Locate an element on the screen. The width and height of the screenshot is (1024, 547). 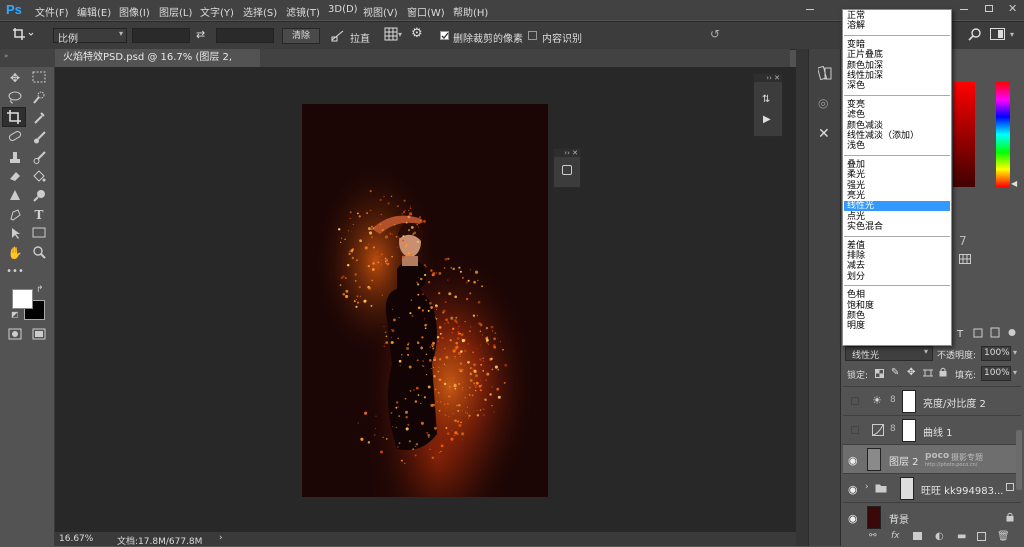
healing-brush-tool-icon is located at coordinates (15, 138).